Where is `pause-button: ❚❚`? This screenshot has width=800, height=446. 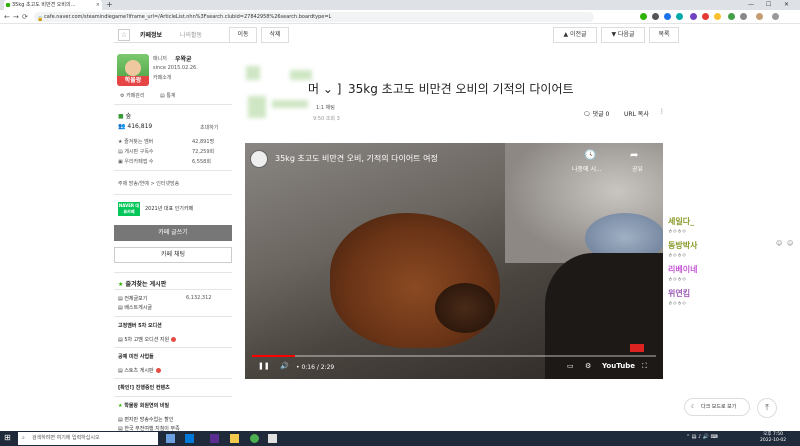
pause-button: ❚❚ is located at coordinates (264, 366).